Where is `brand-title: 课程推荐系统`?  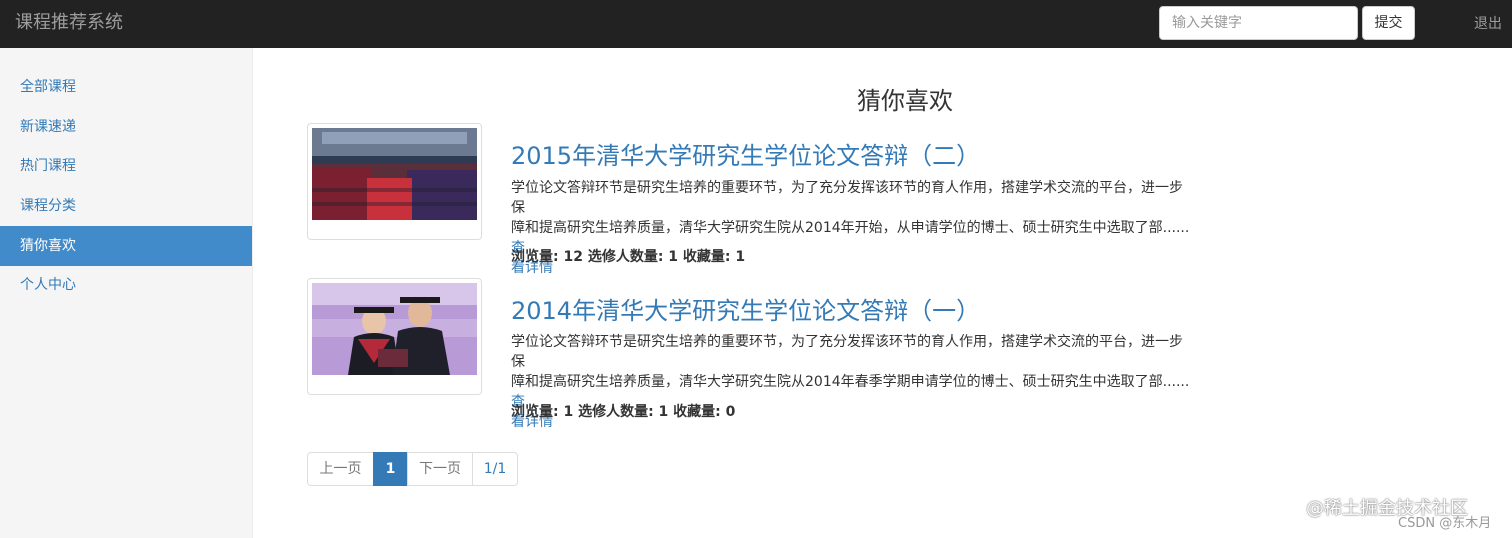
brand-title: 课程推荐系统 is located at coordinates (69, 23).